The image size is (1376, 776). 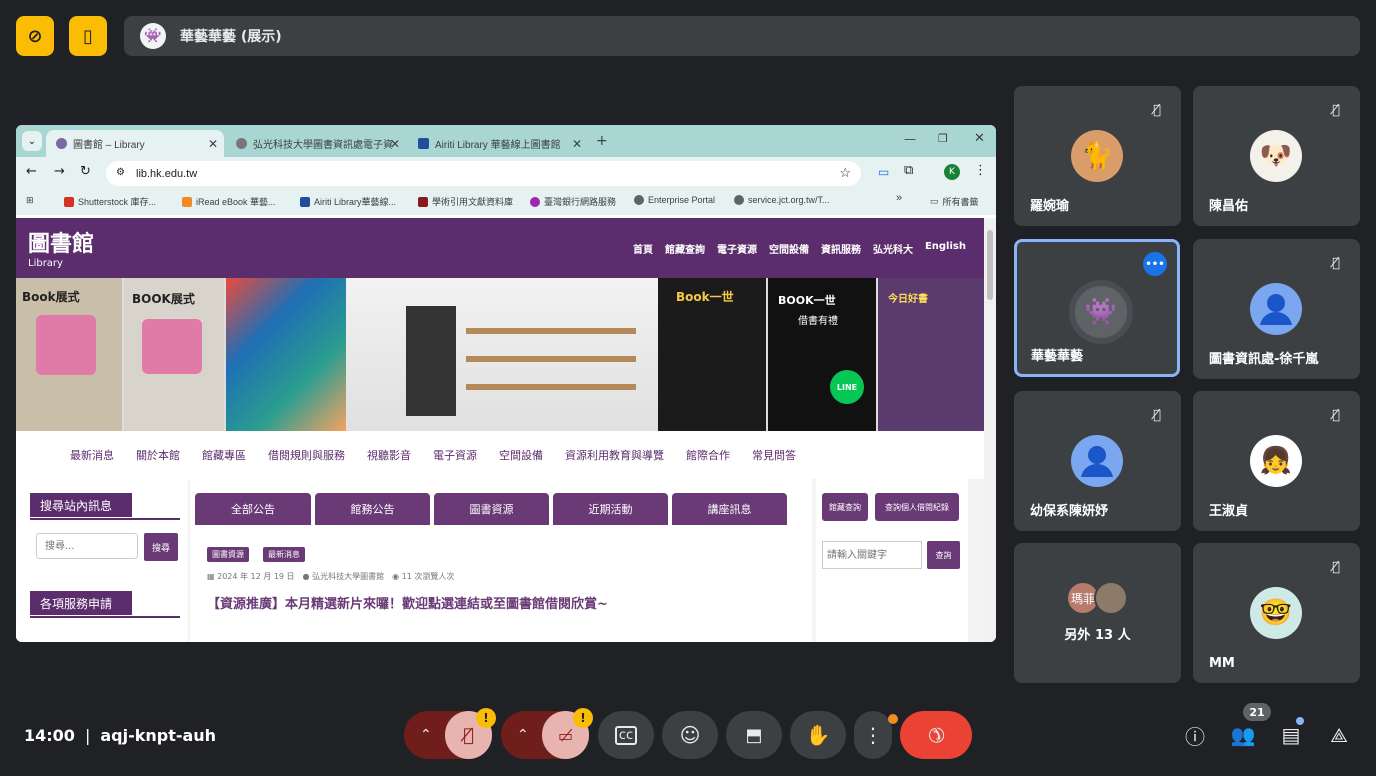 What do you see at coordinates (729, 509) in the screenshot?
I see `tab-lectures: 講座訊息` at bounding box center [729, 509].